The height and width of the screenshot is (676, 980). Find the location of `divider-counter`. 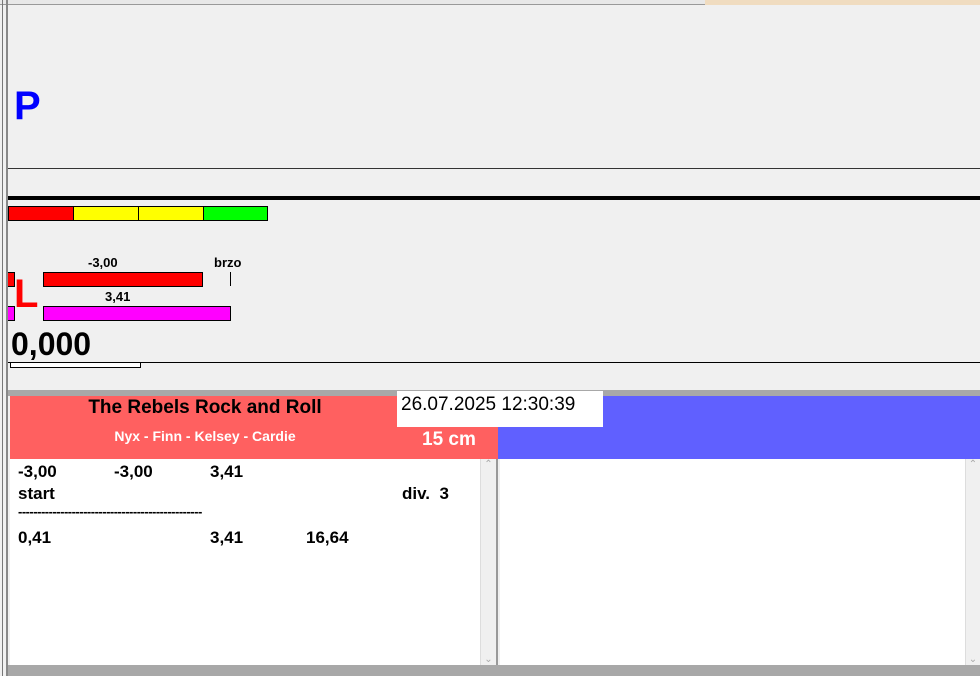

divider-counter is located at coordinates (494, 362).